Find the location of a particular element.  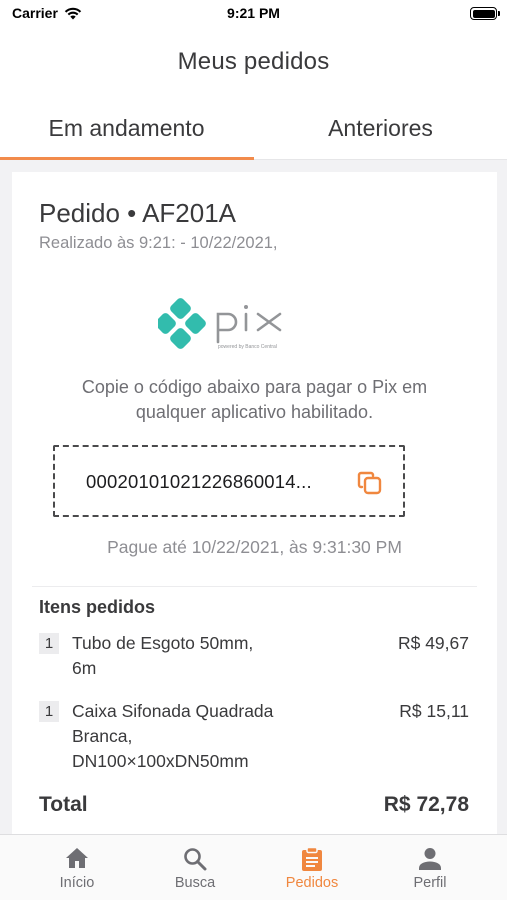

tab-bar-perfil: Perfil is located at coordinates (430, 867).